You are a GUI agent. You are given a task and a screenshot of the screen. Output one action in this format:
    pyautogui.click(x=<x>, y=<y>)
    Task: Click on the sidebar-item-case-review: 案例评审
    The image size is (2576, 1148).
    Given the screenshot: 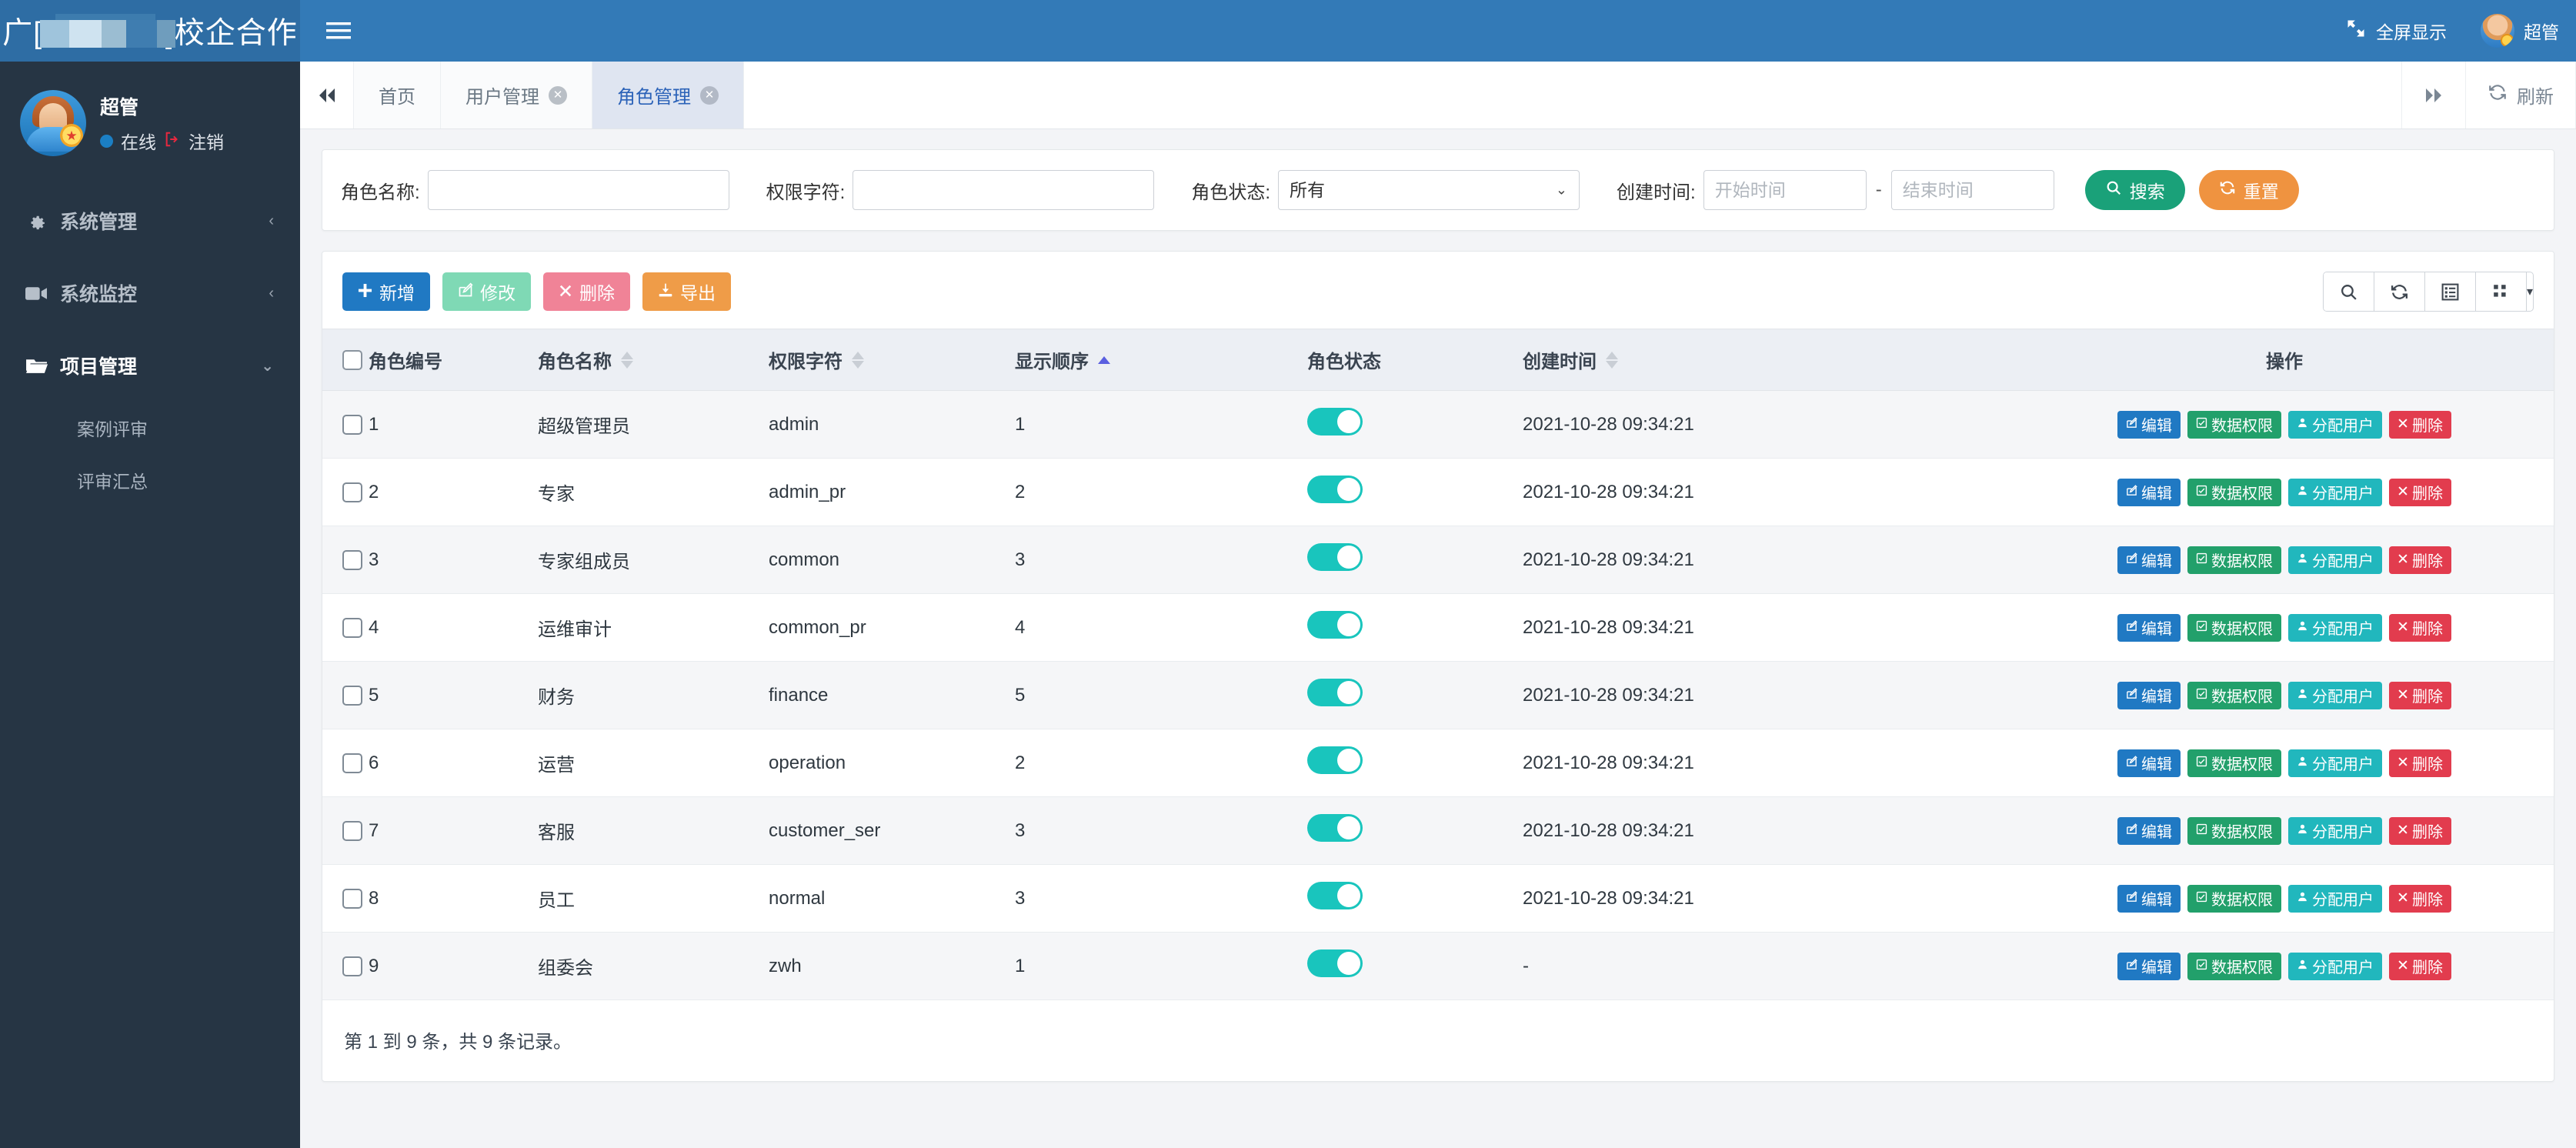 What is the action you would take?
    pyautogui.click(x=150, y=428)
    